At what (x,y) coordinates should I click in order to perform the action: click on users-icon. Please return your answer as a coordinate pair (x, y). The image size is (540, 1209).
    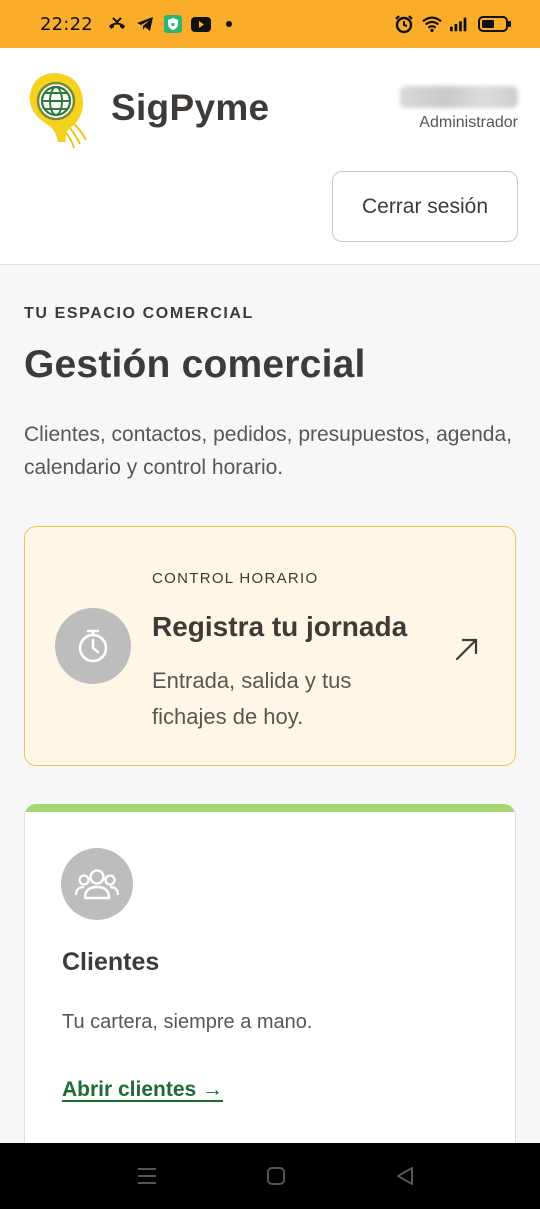
    Looking at the image, I should click on (97, 884).